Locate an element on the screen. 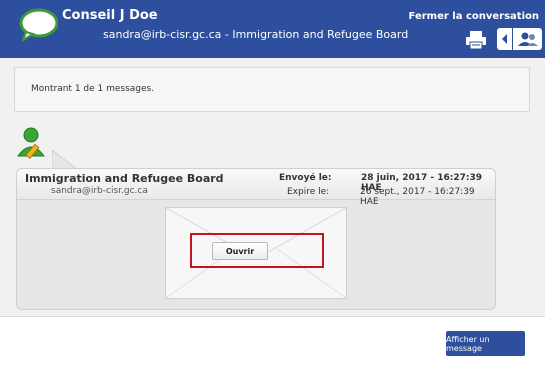  chat-bubble-icon is located at coordinates (38, 25).